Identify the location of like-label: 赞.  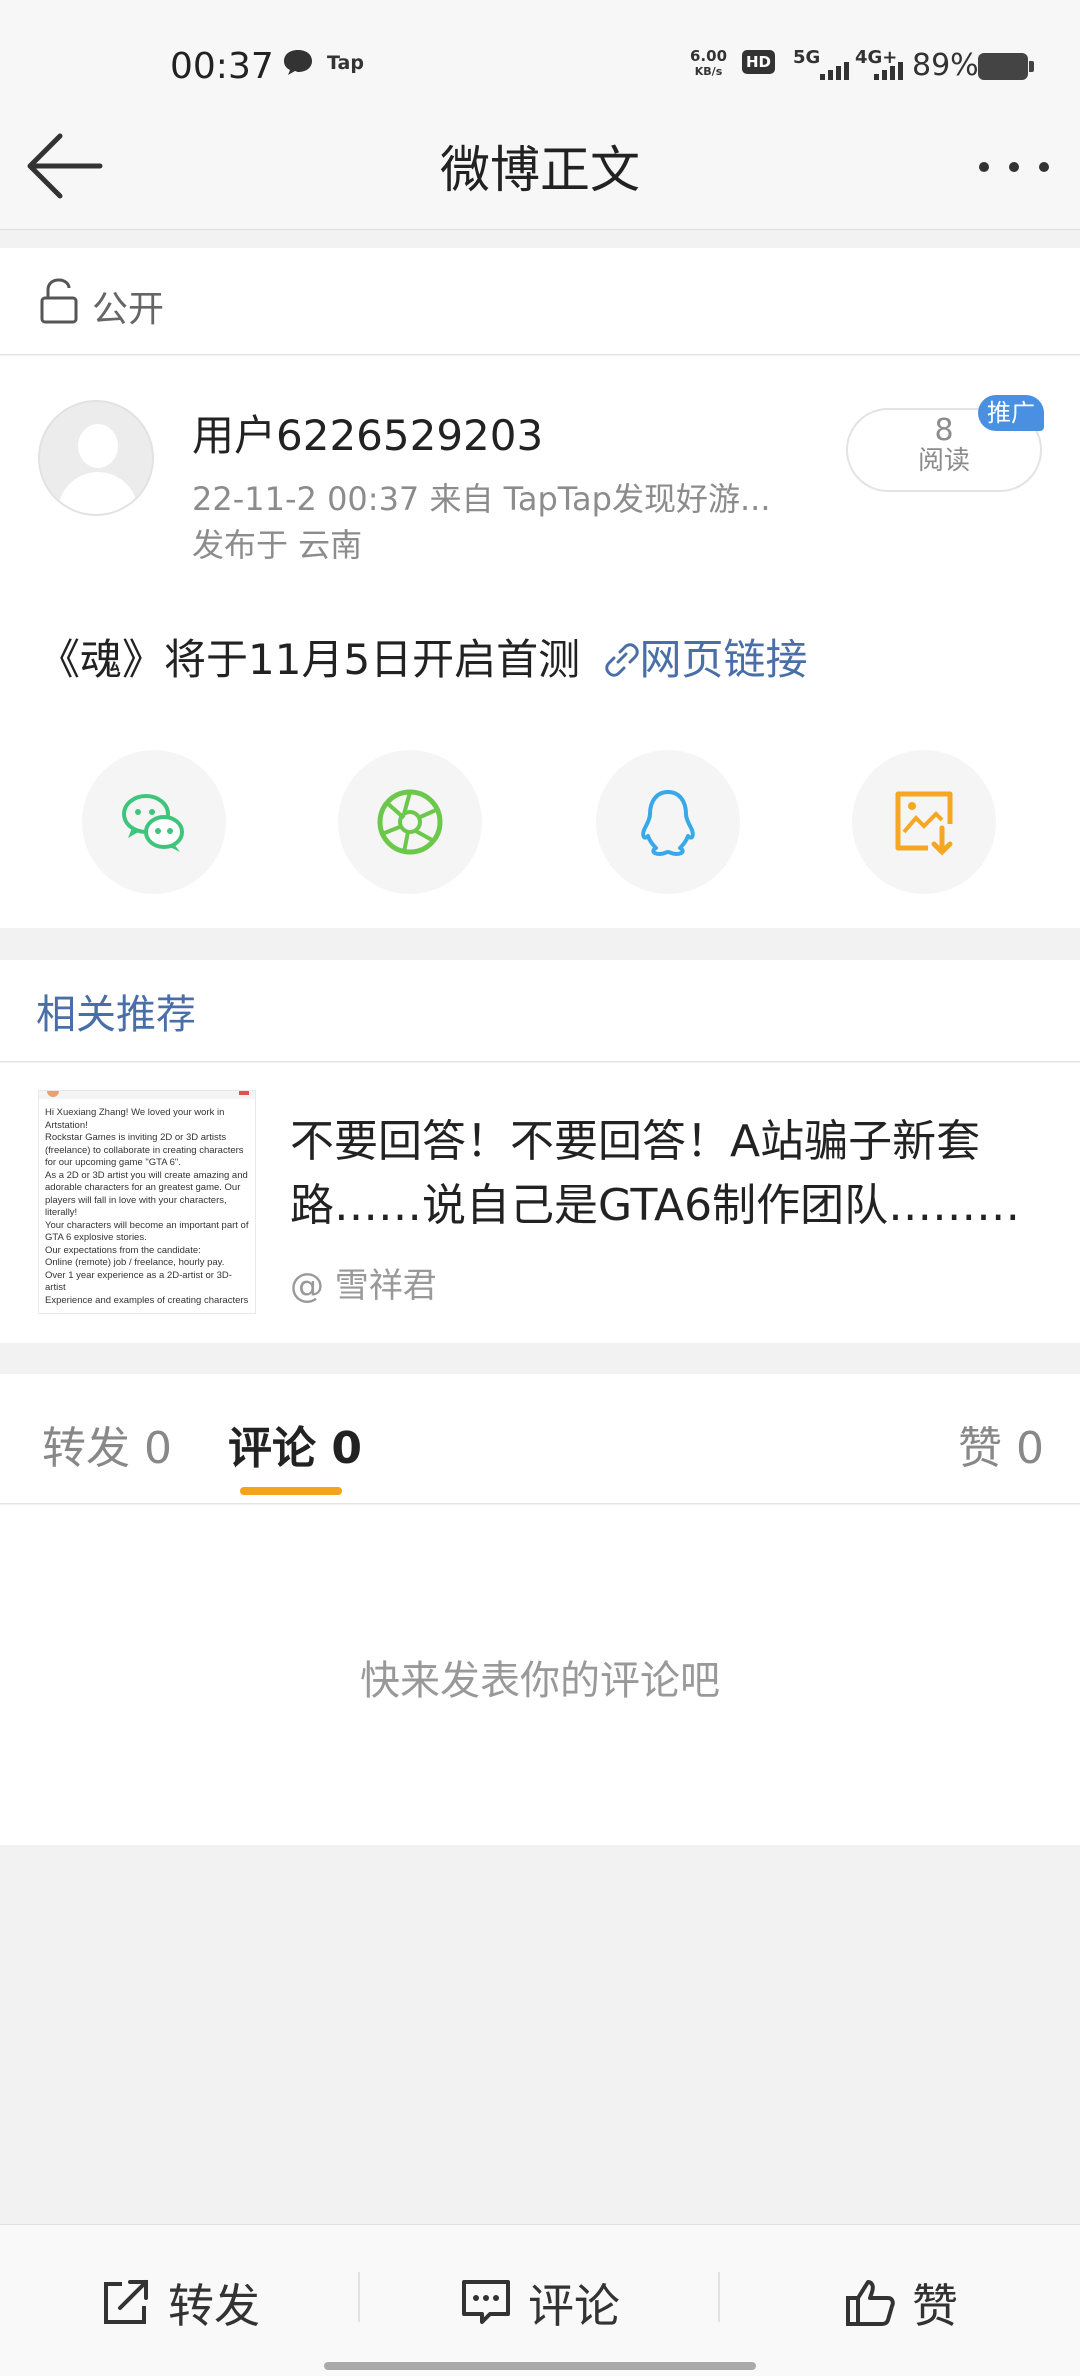
(935, 2306).